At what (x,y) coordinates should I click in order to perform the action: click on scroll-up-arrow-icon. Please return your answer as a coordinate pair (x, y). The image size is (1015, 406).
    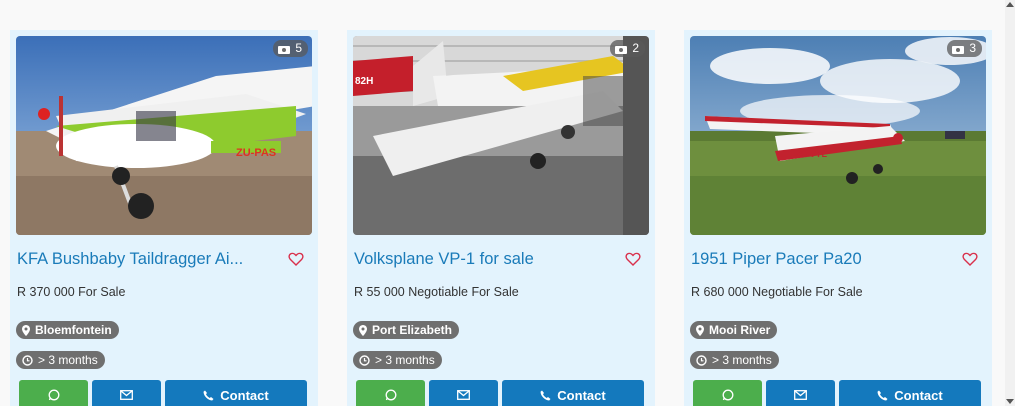
    Looking at the image, I should click on (1010, 4).